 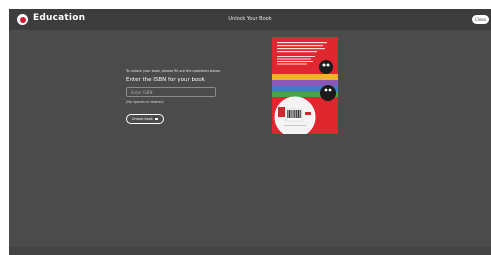 I want to click on bottom-edge, so click(x=250, y=251).